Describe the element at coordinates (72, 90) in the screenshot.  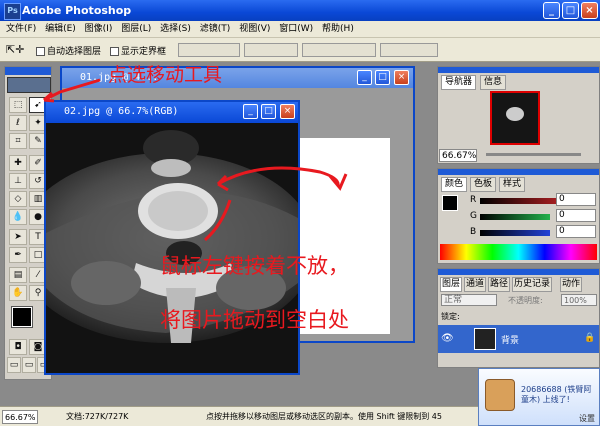
I see `annotation-arrow-tool` at that location.